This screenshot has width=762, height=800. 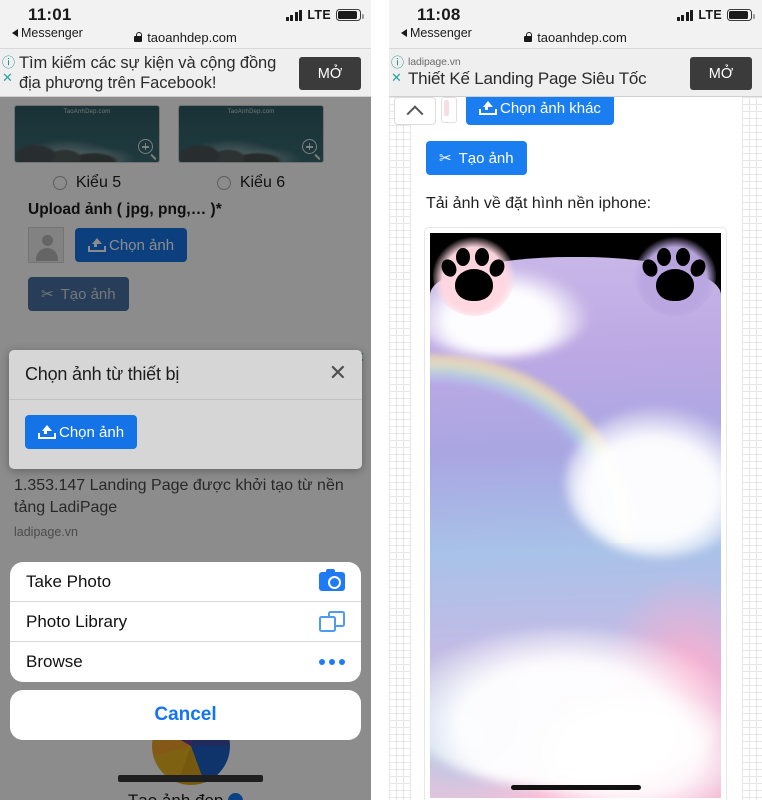 What do you see at coordinates (539, 203) in the screenshot?
I see `download-caption: Tải ảnh về đặt hình nền iphone:` at bounding box center [539, 203].